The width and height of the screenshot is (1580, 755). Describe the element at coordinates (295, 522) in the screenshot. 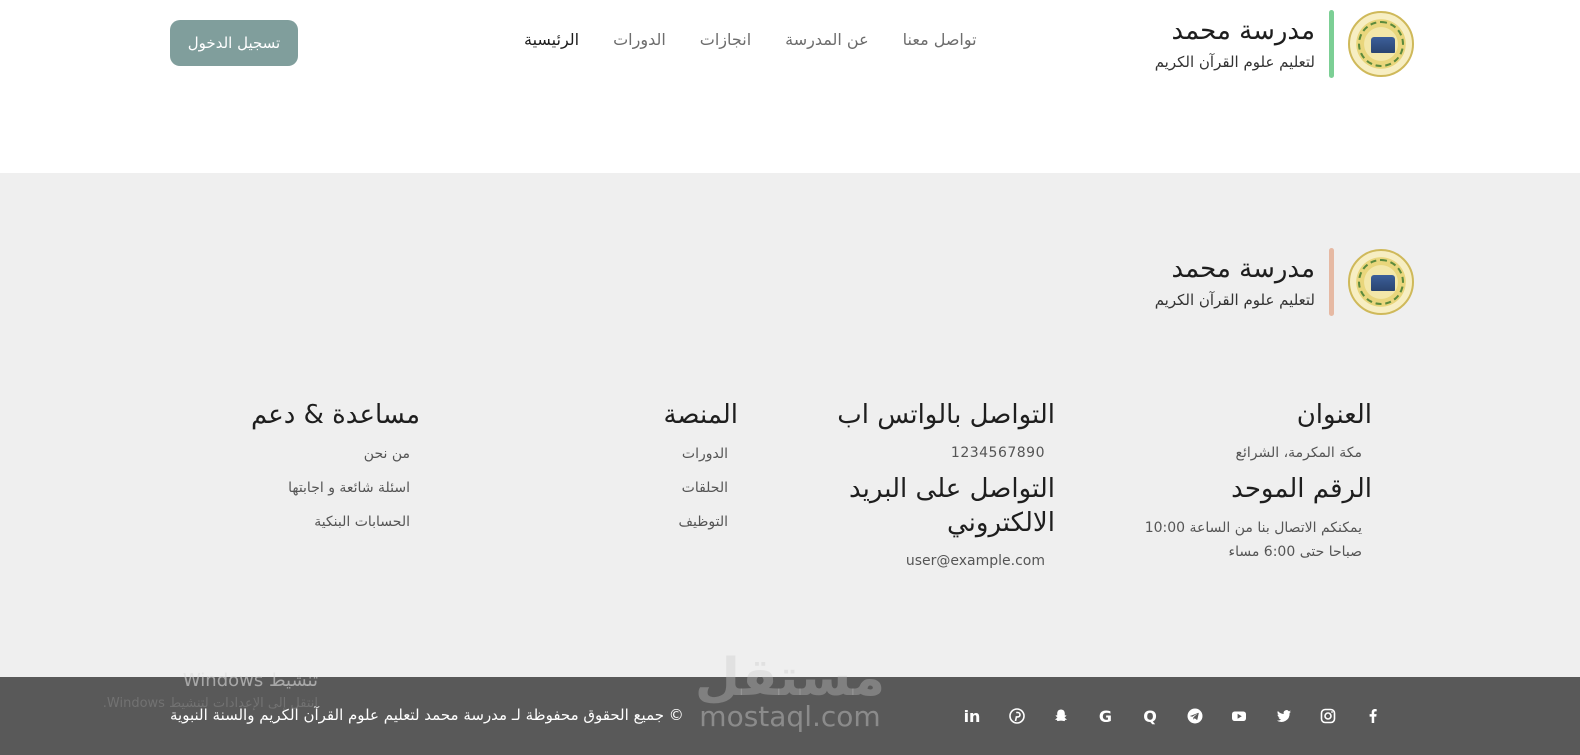

I see `footer-link-bank-accounts: الحسابات البنكية` at that location.